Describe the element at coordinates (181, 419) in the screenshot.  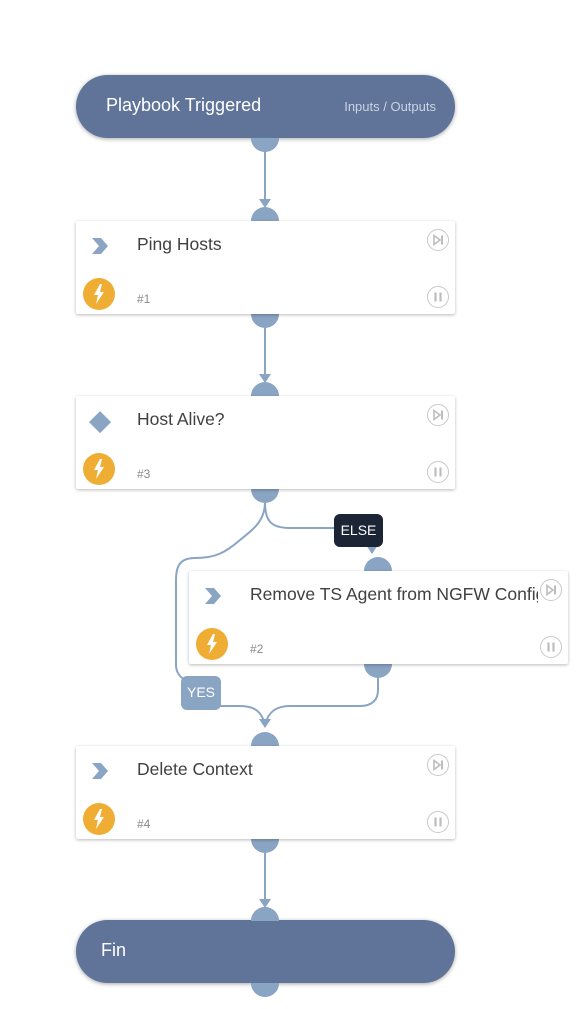
I see `task-title: Host Alive?` at that location.